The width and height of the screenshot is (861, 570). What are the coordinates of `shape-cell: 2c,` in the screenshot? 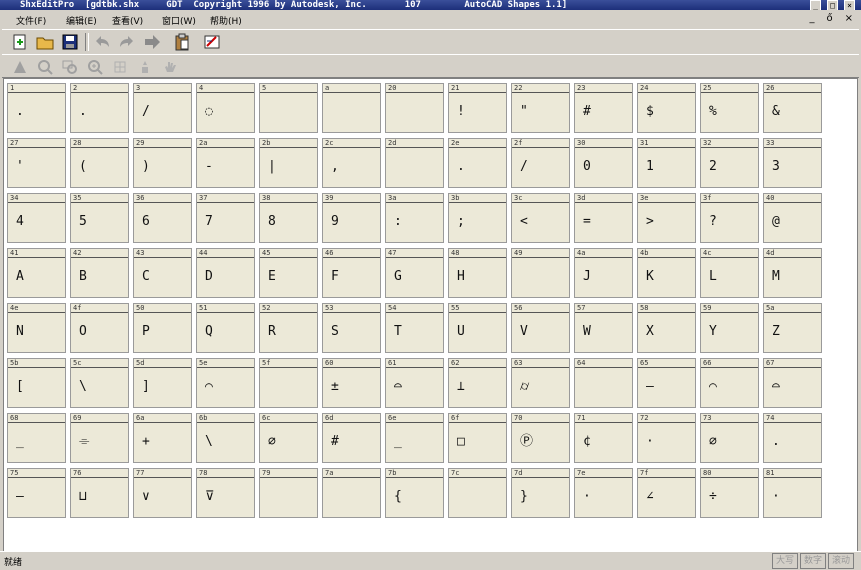 It's located at (351, 163).